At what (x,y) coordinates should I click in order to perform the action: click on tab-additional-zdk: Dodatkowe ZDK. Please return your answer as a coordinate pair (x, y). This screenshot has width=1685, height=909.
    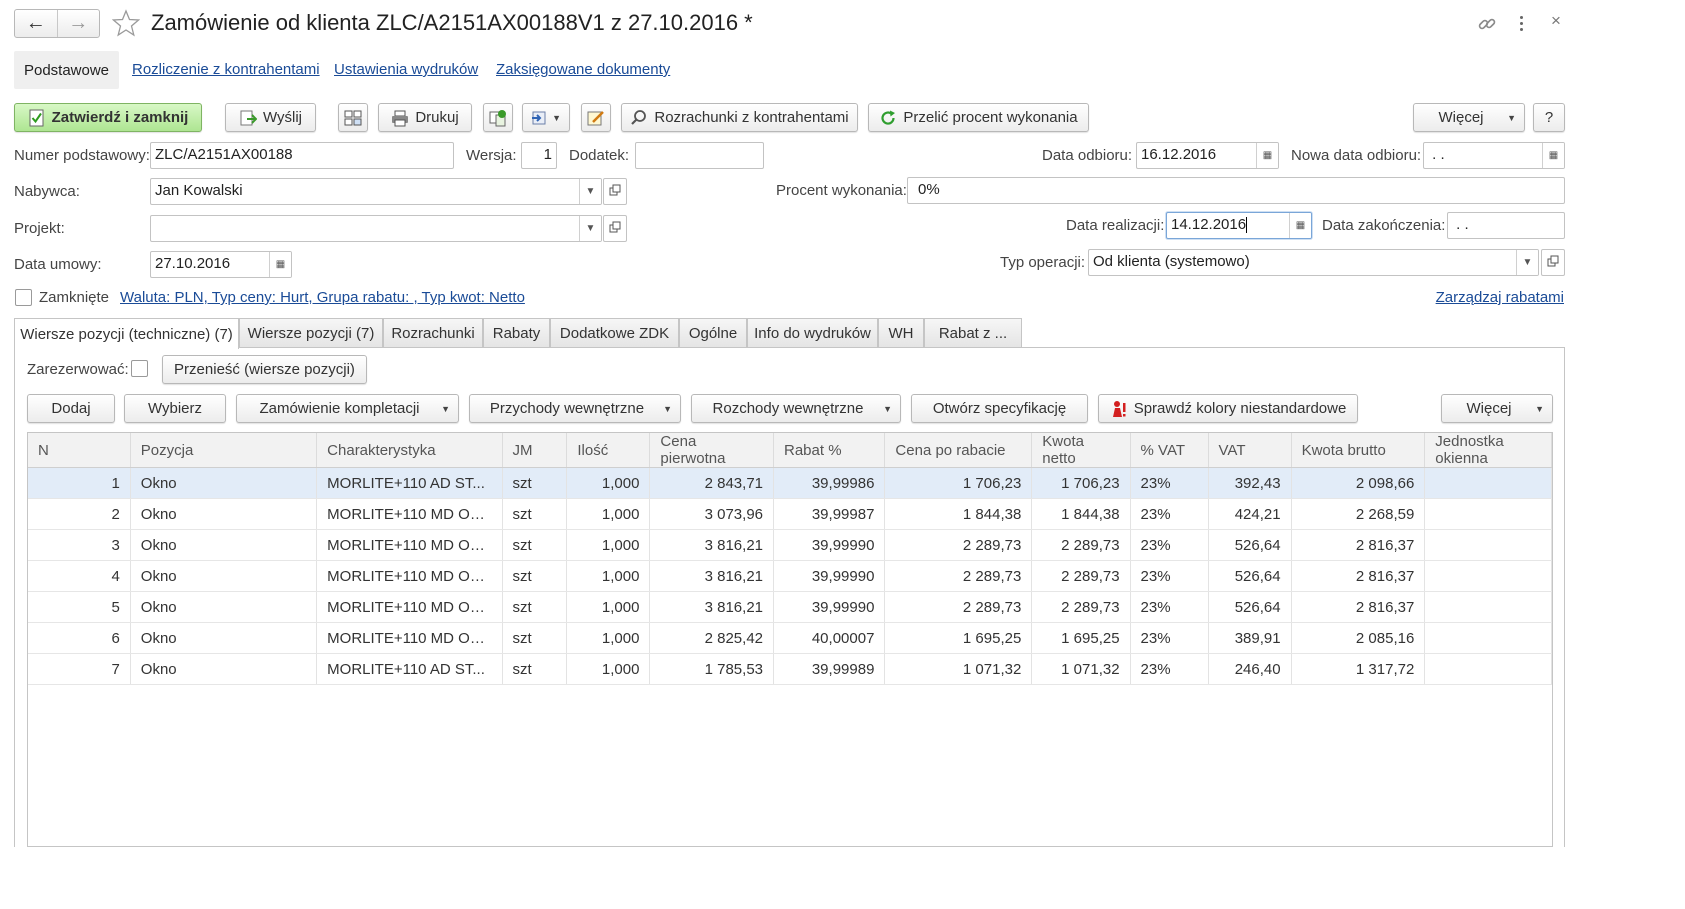
    Looking at the image, I should click on (614, 333).